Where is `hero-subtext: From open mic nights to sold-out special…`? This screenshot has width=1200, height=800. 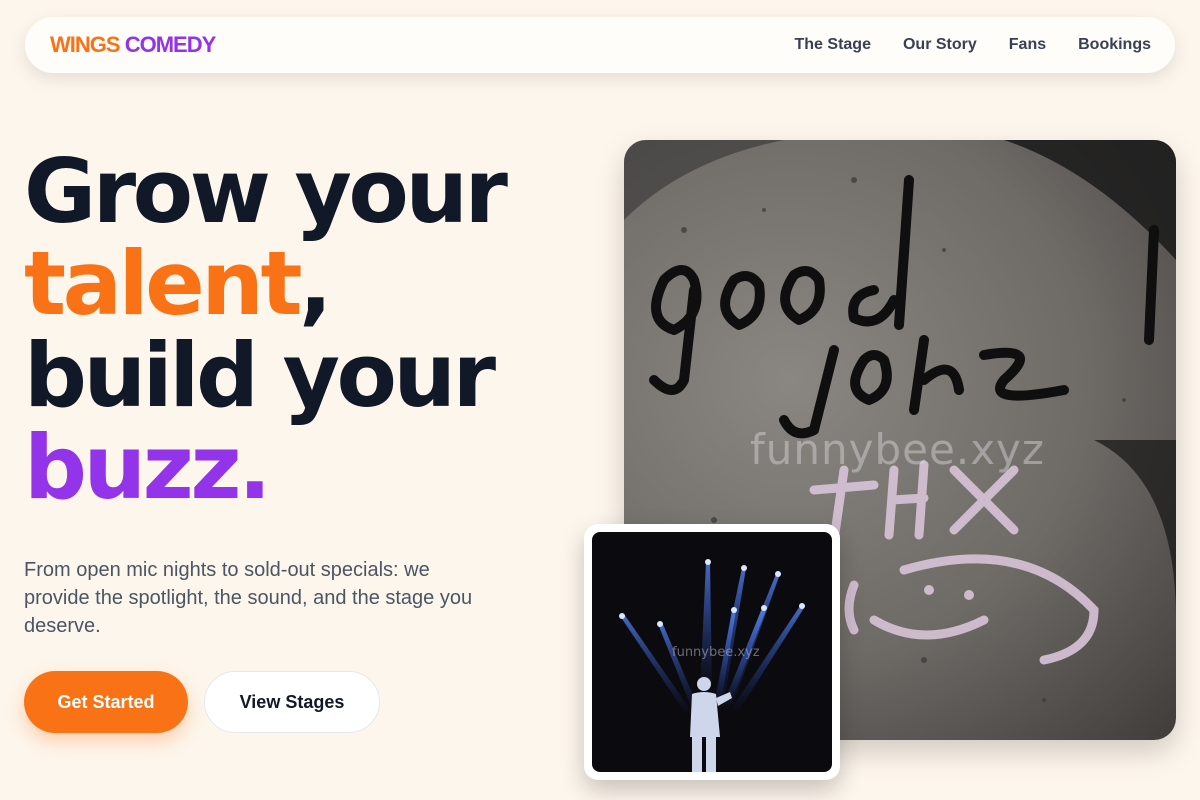
hero-subtext: From open mic nights to sold-out special… is located at coordinates (248, 598).